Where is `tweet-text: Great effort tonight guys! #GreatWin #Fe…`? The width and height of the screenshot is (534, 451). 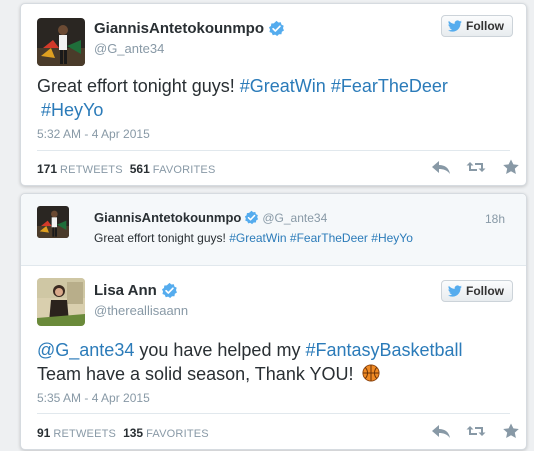
tweet-text: Great effort tonight guys! #GreatWin #Fe… is located at coordinates (267, 98).